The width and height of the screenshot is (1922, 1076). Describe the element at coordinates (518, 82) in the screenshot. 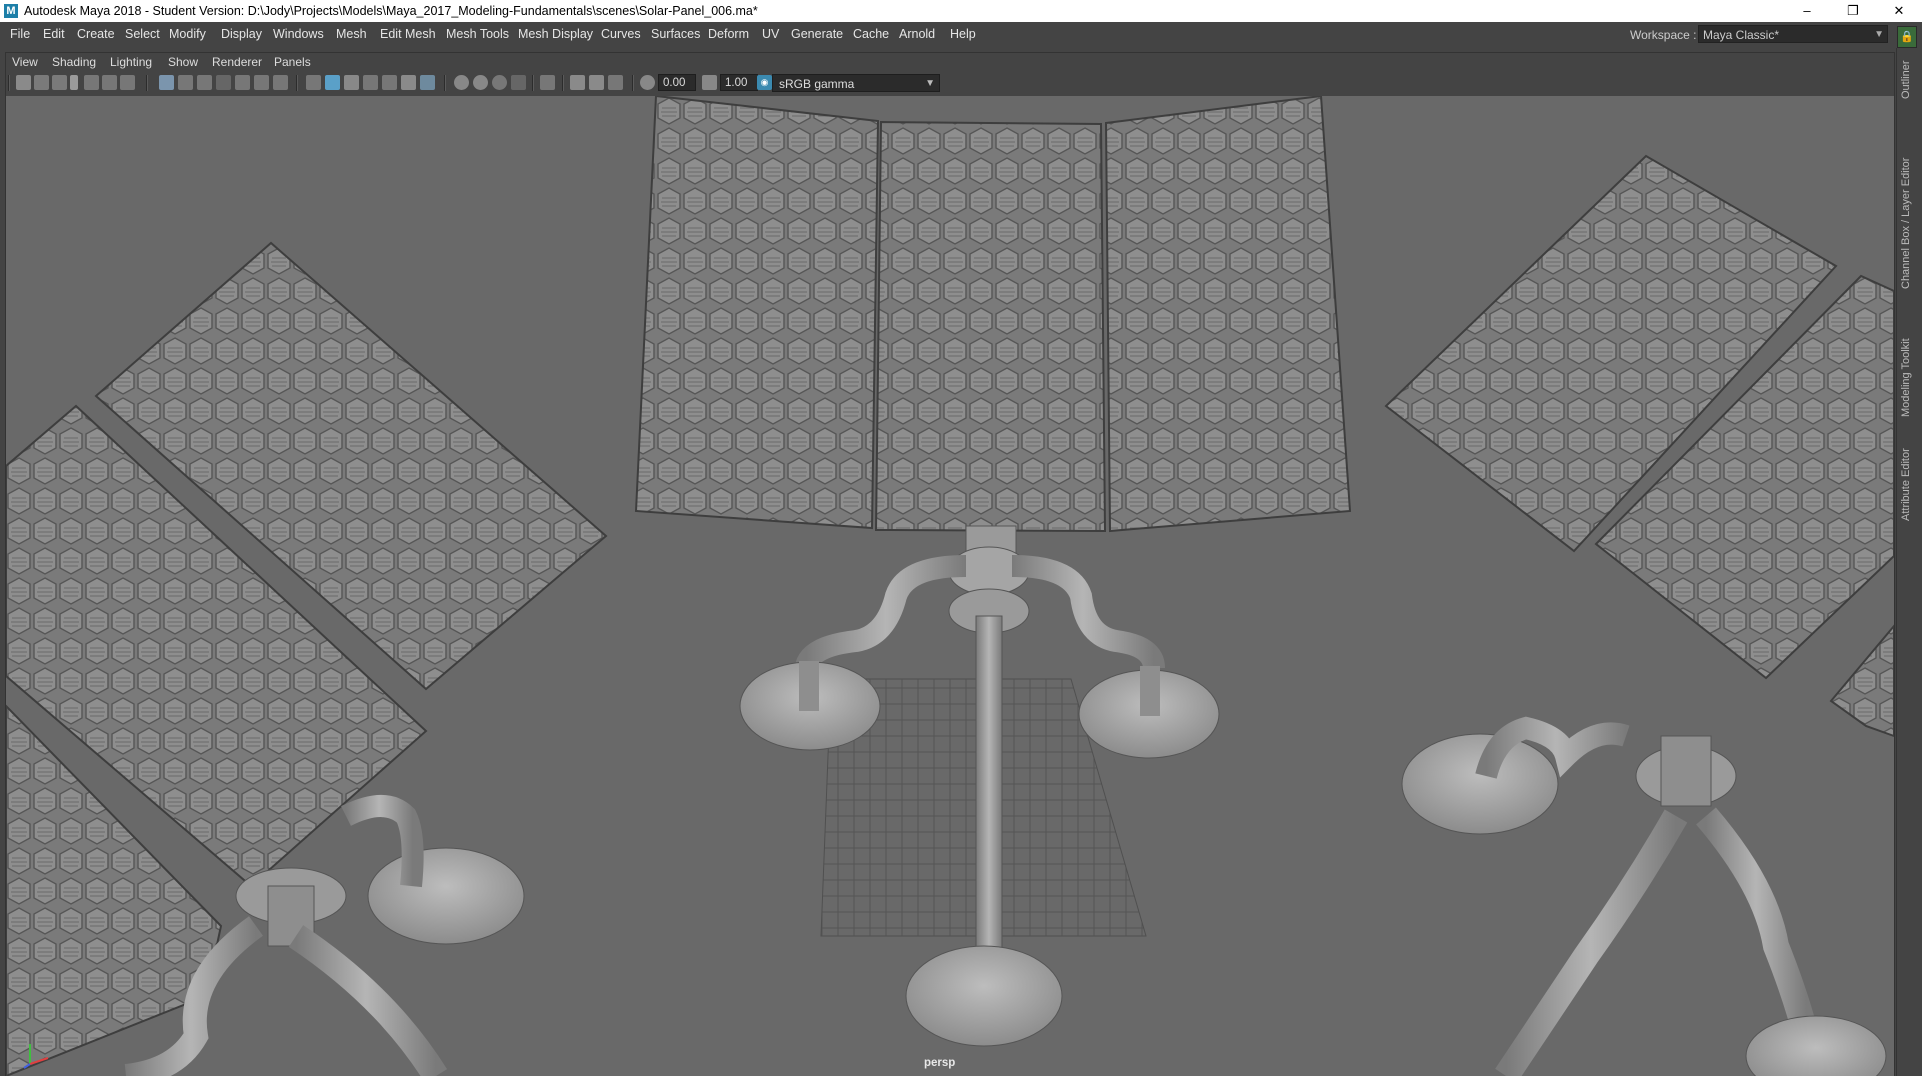

I see `depth-of-field-icon` at that location.